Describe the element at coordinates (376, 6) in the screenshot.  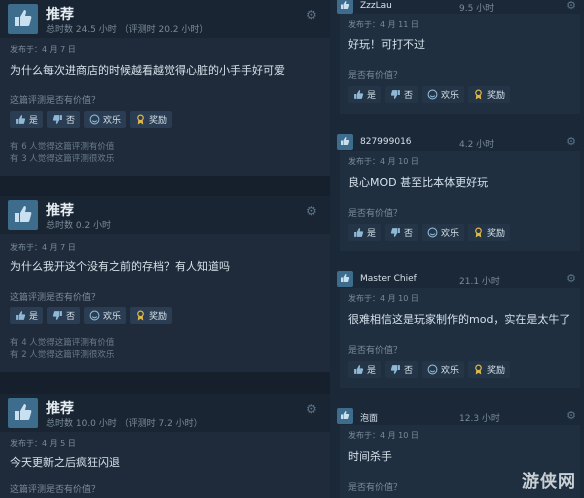
I see `username: ZzzLau` at that location.